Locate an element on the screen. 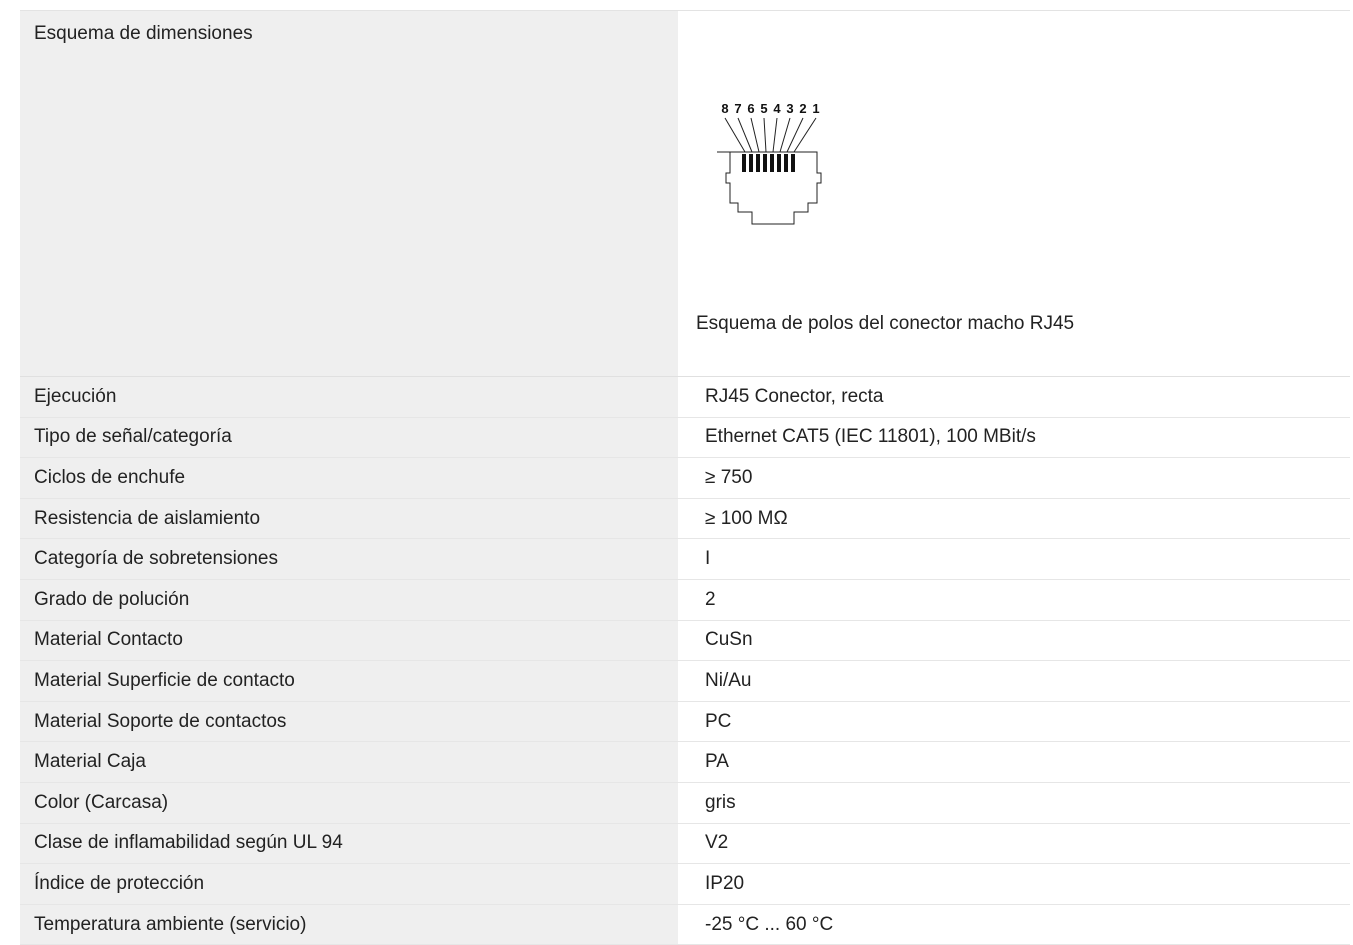 The height and width of the screenshot is (945, 1353). pin-number: 6 is located at coordinates (750, 108).